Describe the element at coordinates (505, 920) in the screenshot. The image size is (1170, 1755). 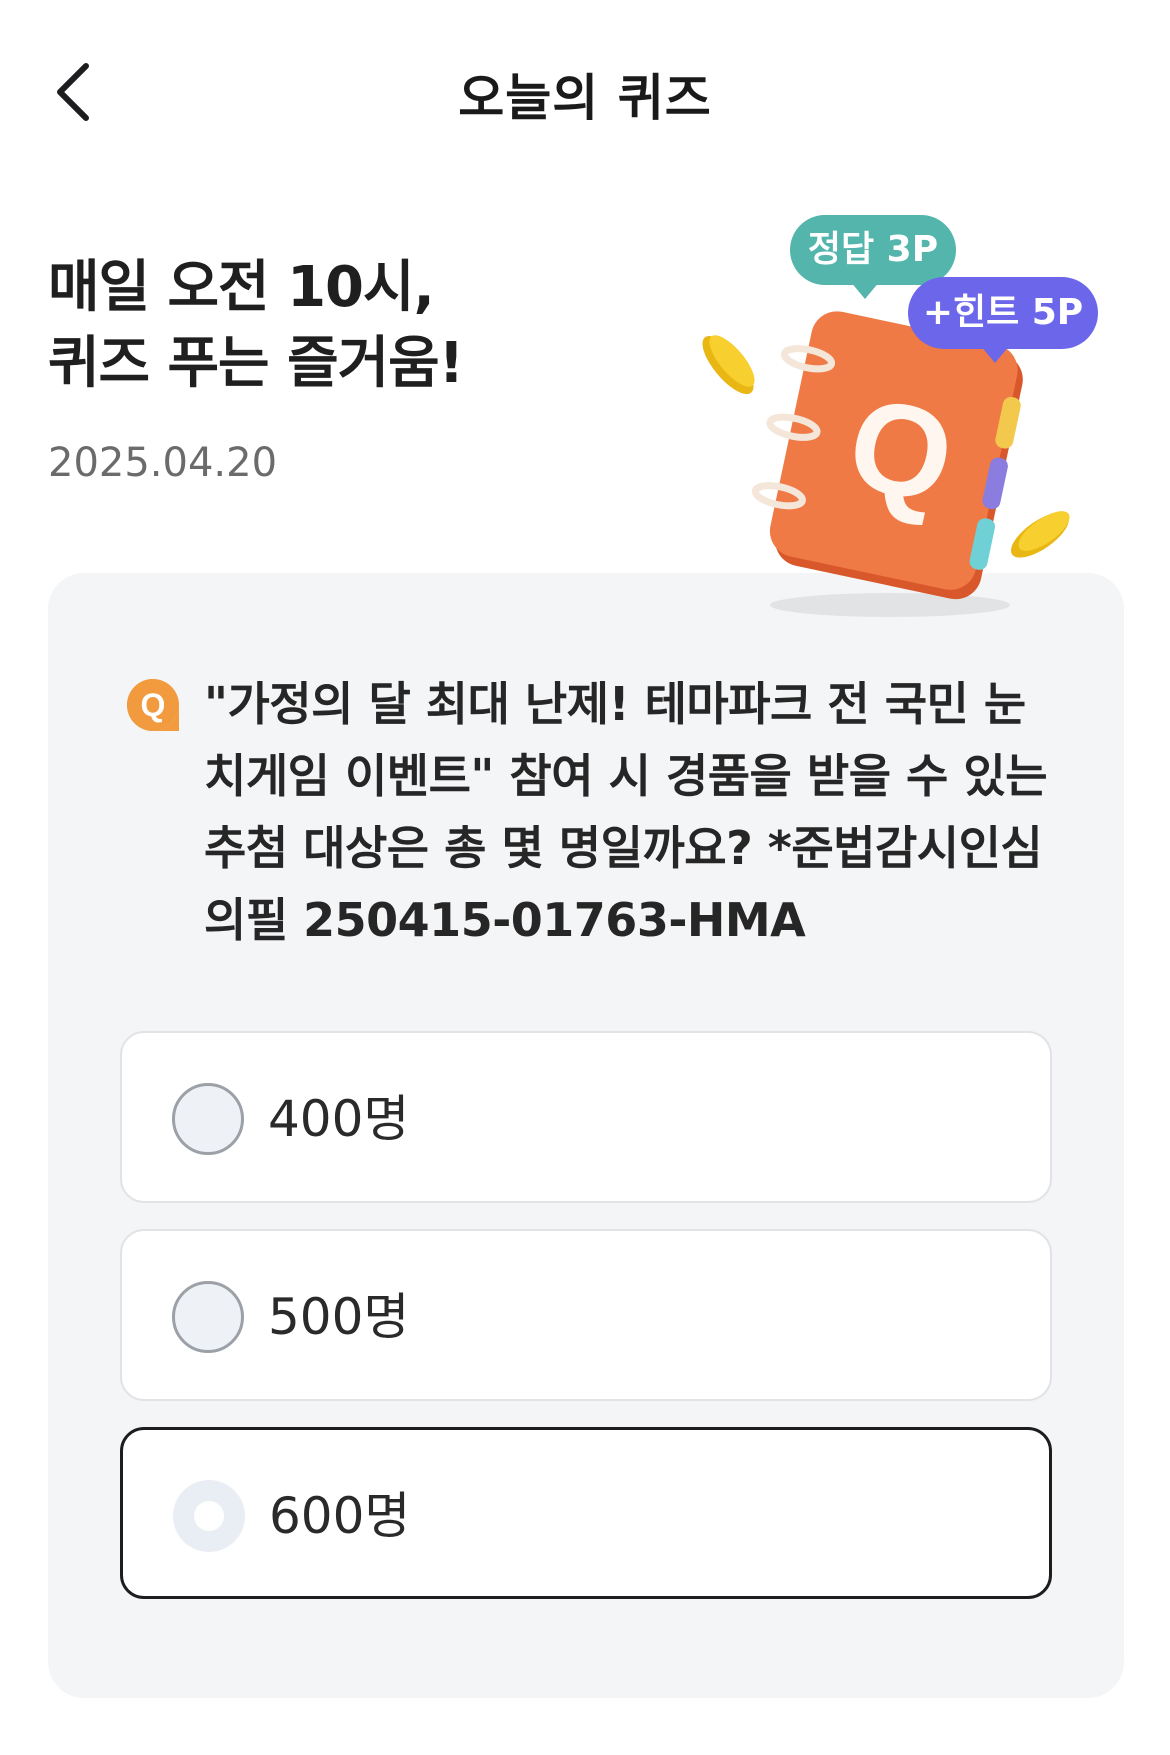
I see `question-line: 의필 250415-01763-HMA` at that location.